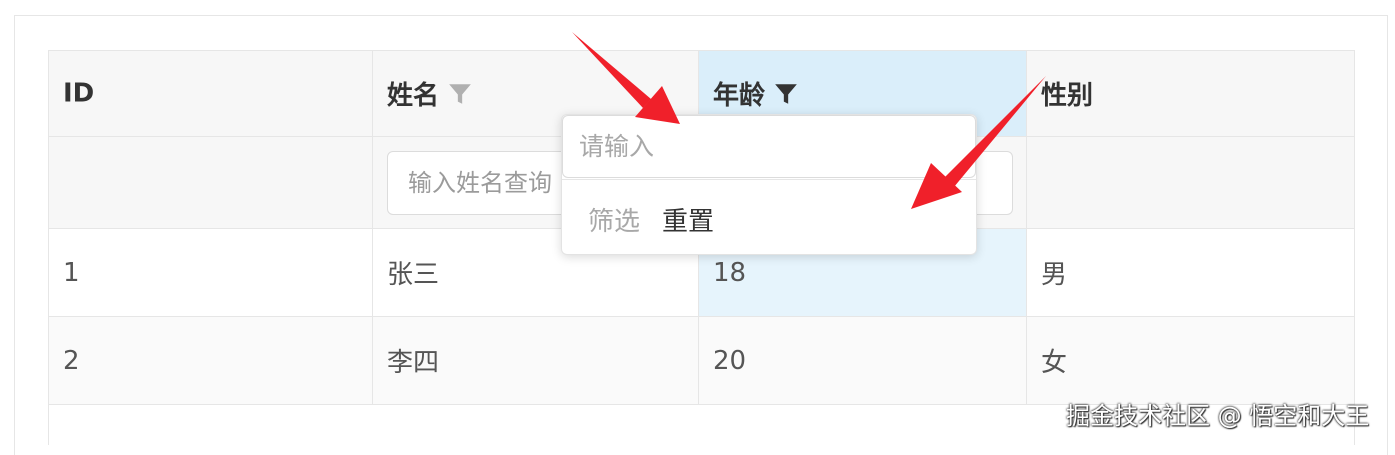  I want to click on cell-age: 20, so click(862, 360).